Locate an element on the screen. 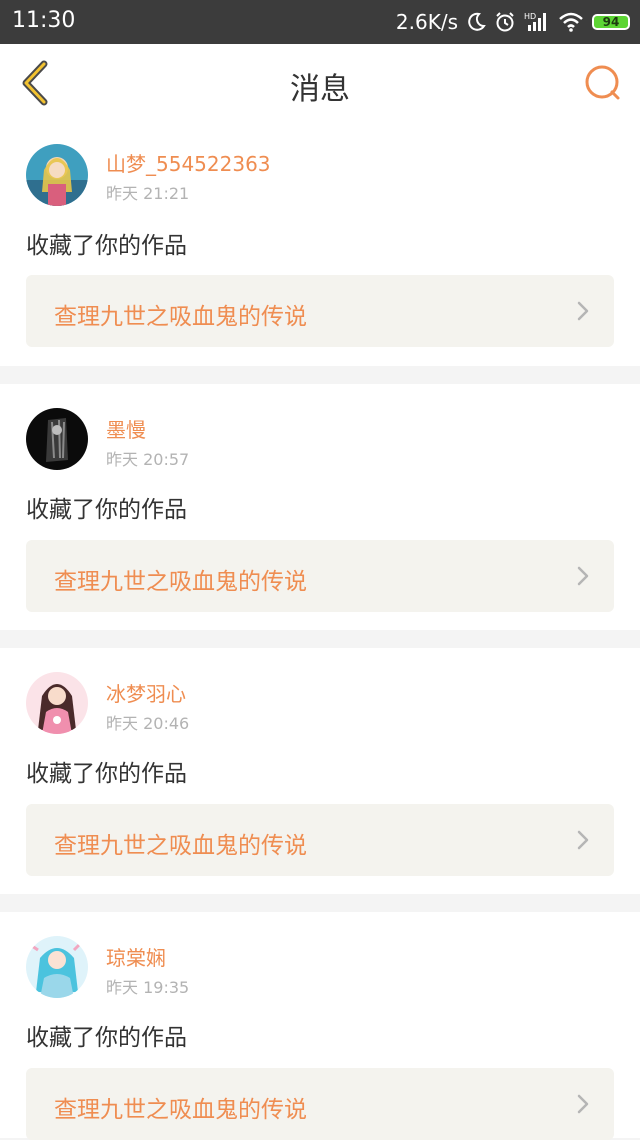 This screenshot has height=1140, width=640. timestamp: 昨天 20:57 is located at coordinates (148, 459).